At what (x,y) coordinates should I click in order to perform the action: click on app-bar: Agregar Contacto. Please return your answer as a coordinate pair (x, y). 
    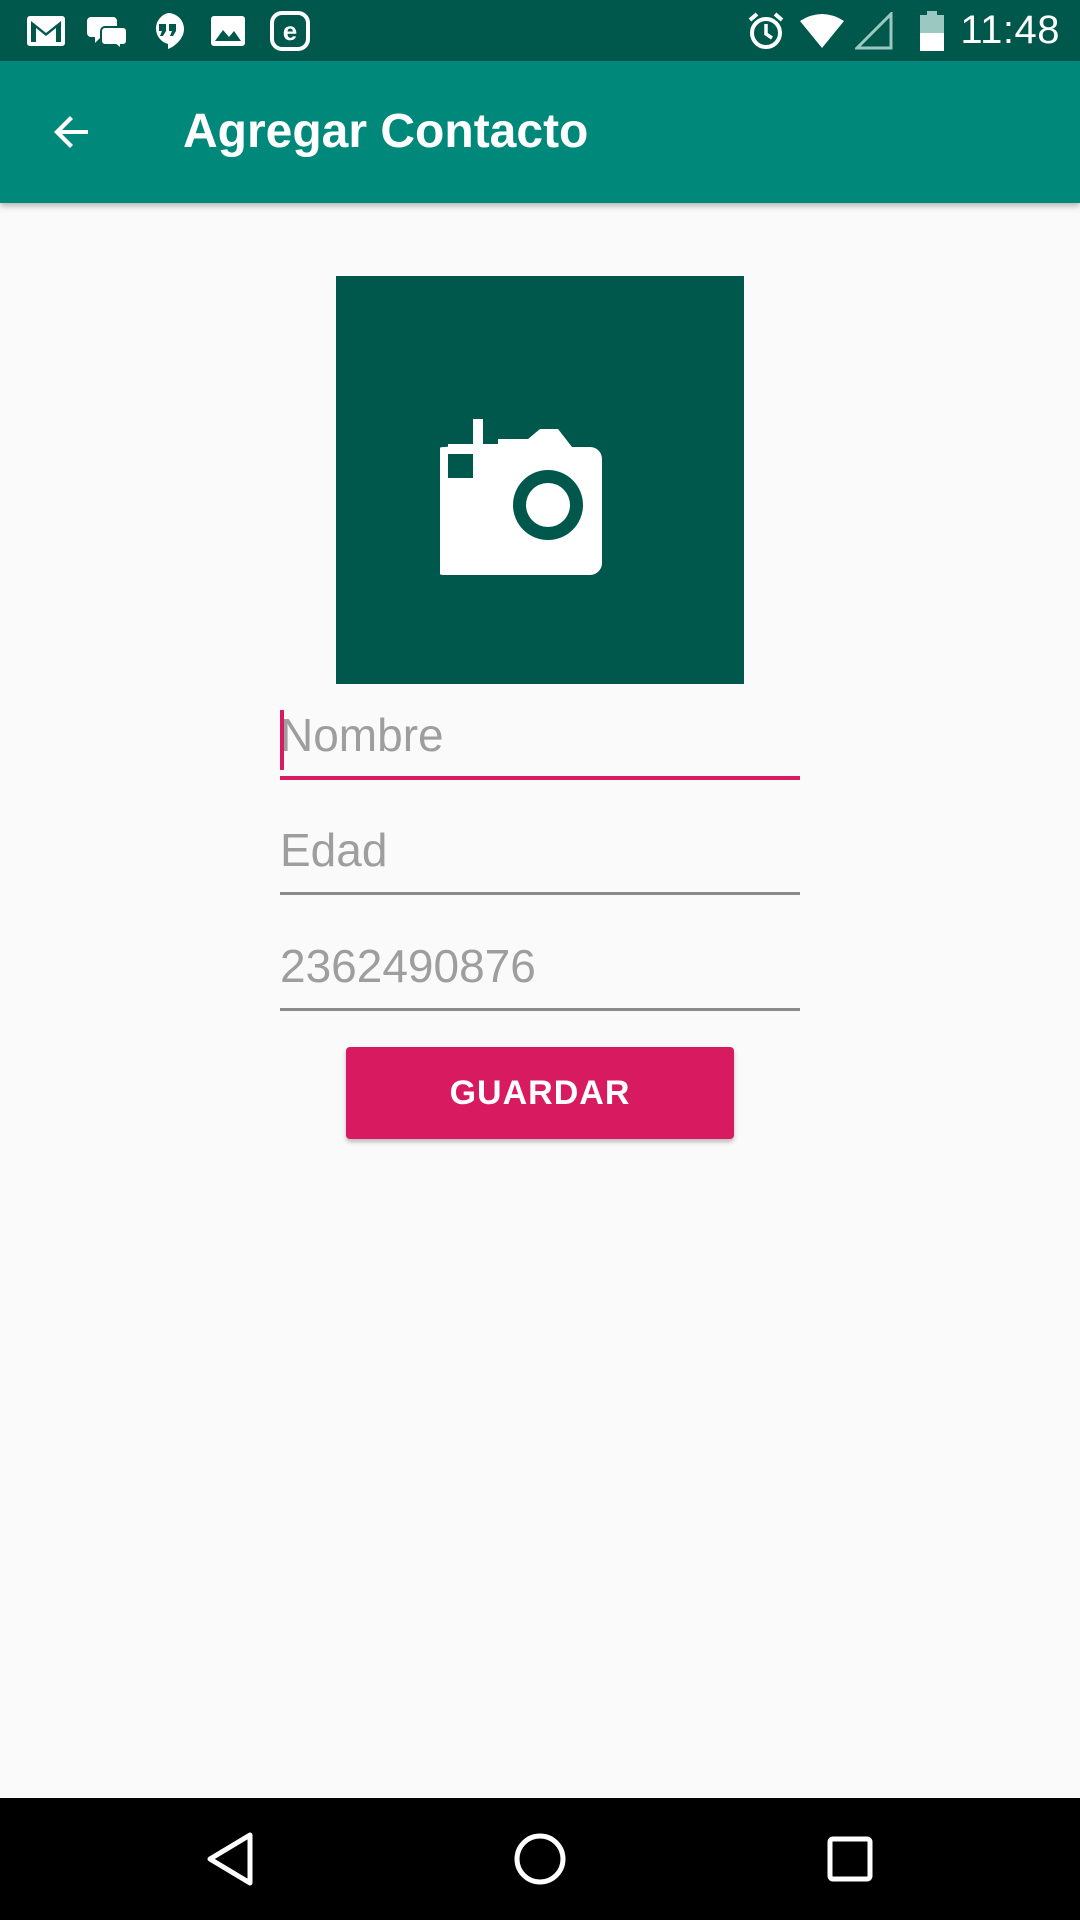
    Looking at the image, I should click on (540, 132).